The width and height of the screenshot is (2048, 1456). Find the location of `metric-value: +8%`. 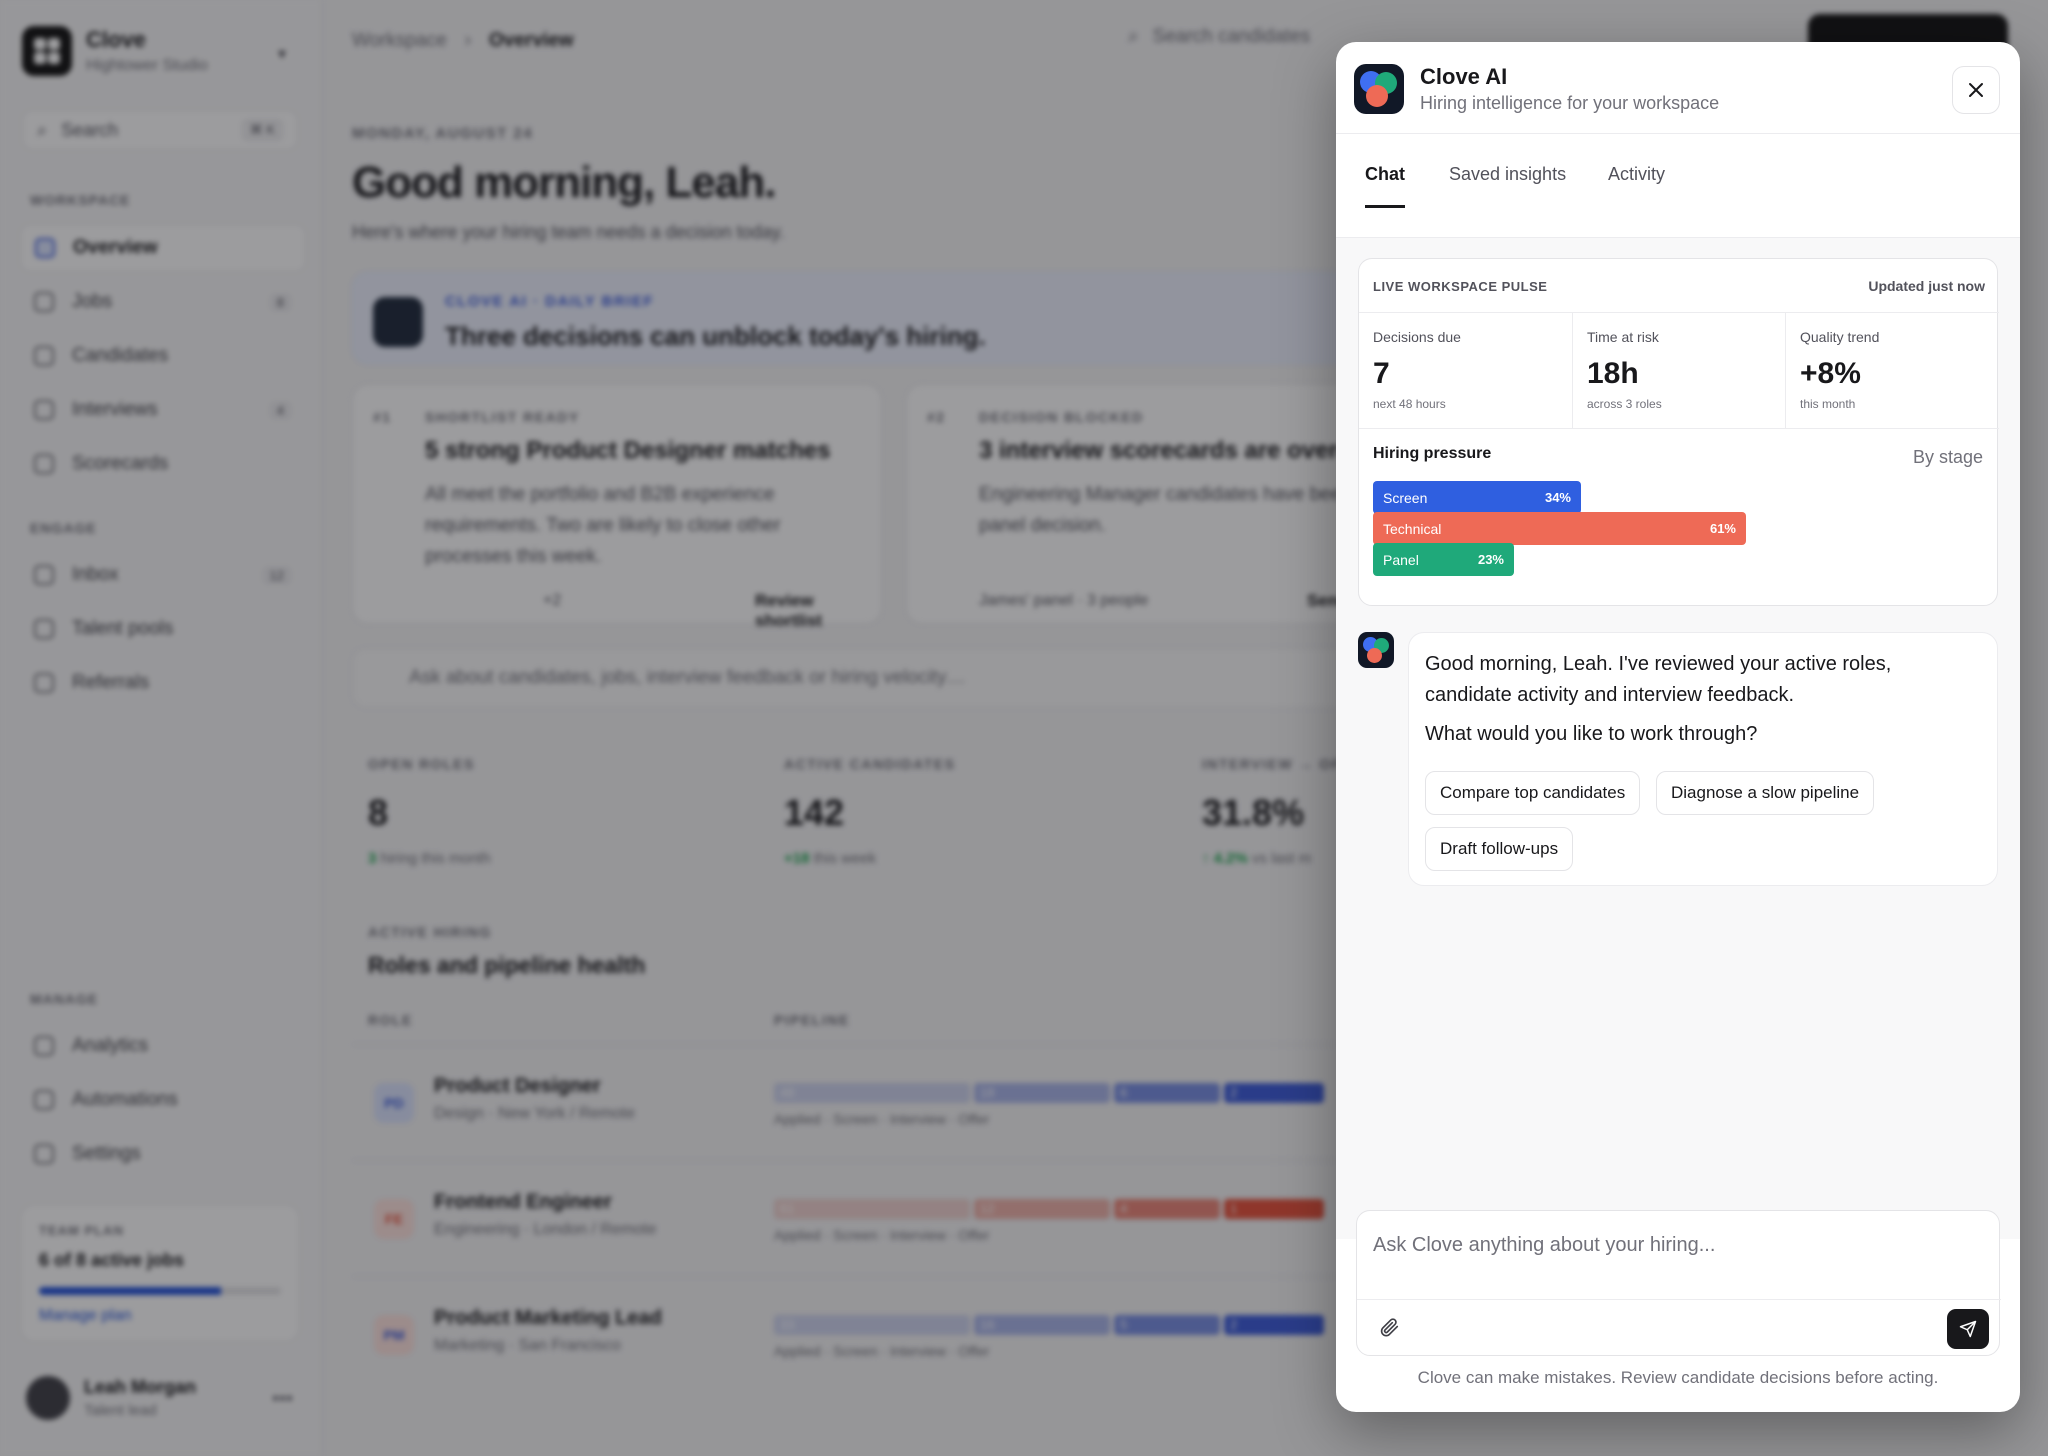

metric-value: +8% is located at coordinates (1830, 373).